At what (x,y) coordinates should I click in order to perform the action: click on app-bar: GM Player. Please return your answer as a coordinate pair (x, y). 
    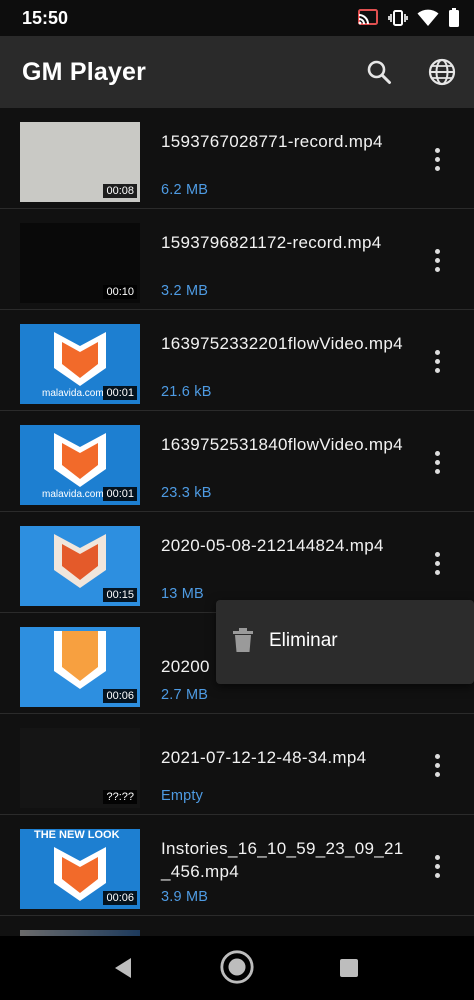
    Looking at the image, I should click on (237, 72).